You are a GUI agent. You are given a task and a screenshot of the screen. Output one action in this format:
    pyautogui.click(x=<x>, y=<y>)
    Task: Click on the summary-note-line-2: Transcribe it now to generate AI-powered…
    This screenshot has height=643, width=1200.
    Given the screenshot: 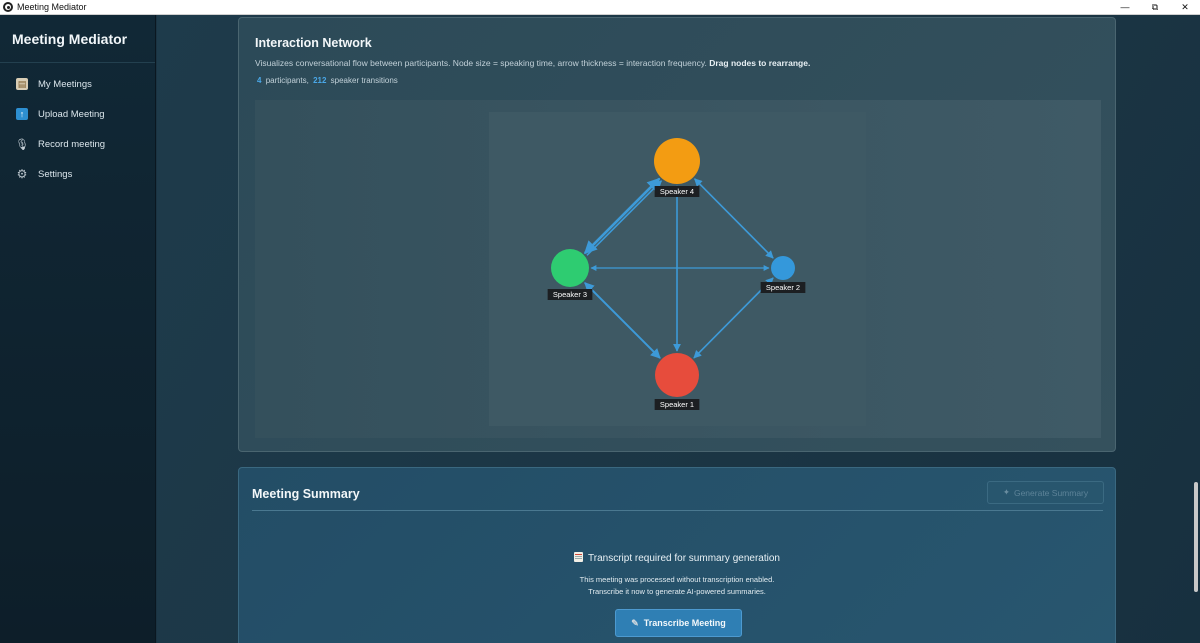 What is the action you would take?
    pyautogui.click(x=677, y=591)
    